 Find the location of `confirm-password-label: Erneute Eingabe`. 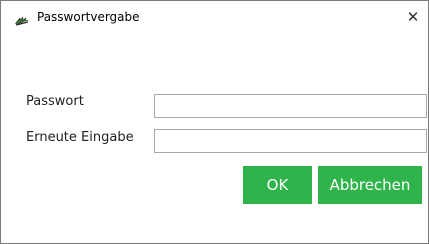

confirm-password-label: Erneute Eingabe is located at coordinates (80, 137).